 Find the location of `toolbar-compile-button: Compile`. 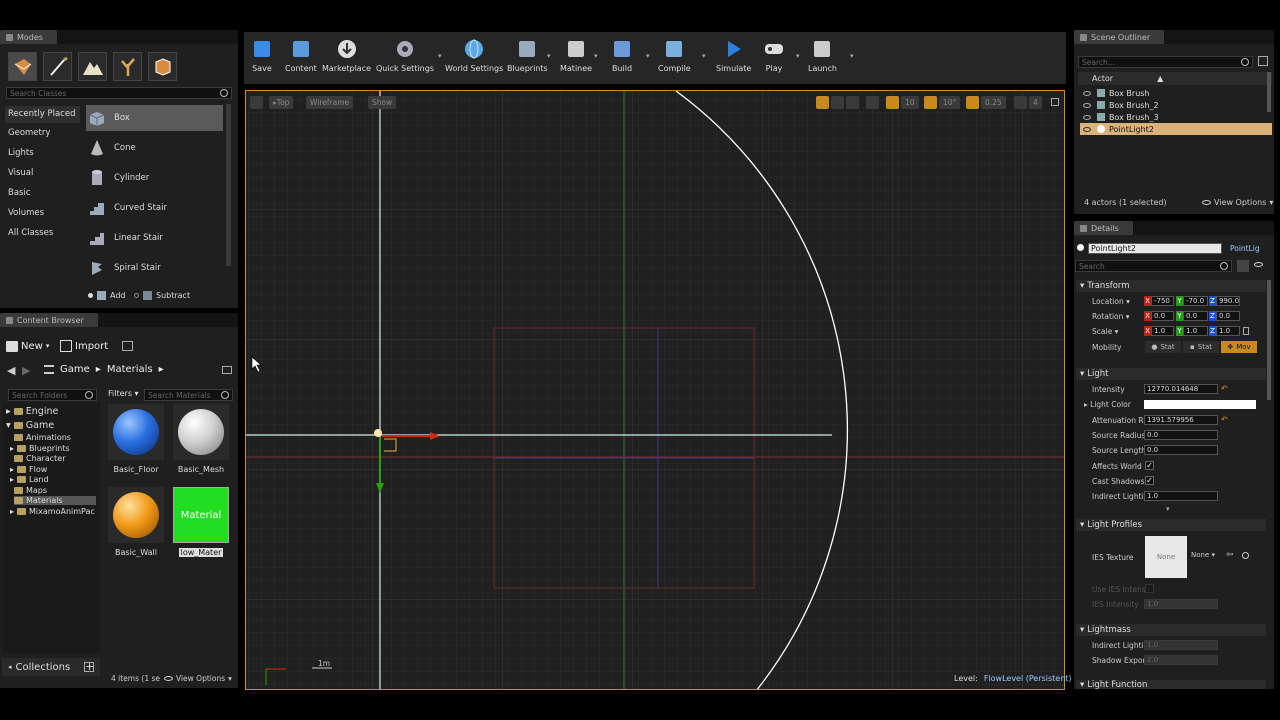

toolbar-compile-button: Compile is located at coordinates (674, 58).